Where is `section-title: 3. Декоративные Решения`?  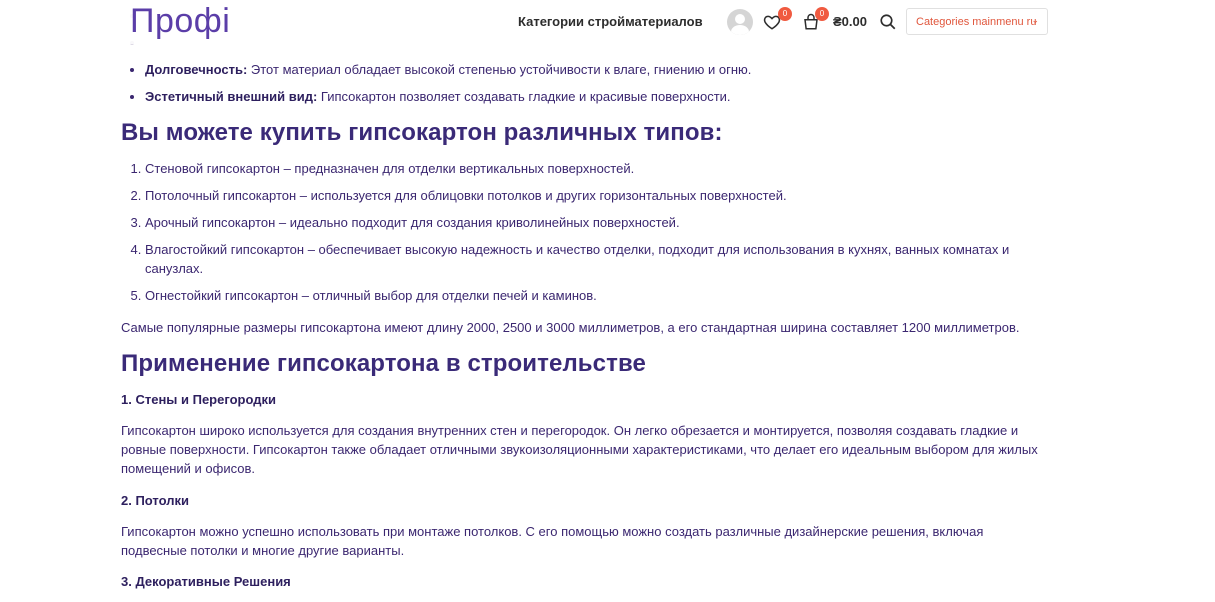
section-title: 3. Декоративные Решения is located at coordinates (206, 581).